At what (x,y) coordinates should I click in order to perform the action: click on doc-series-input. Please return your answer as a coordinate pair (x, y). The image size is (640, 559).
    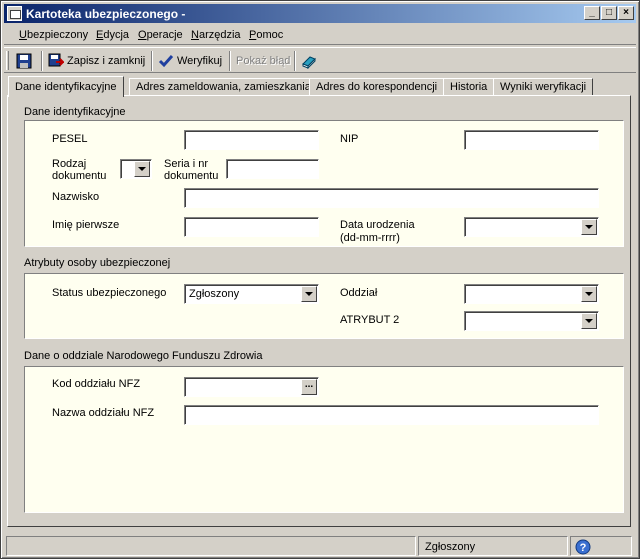
    Looking at the image, I should click on (272, 169).